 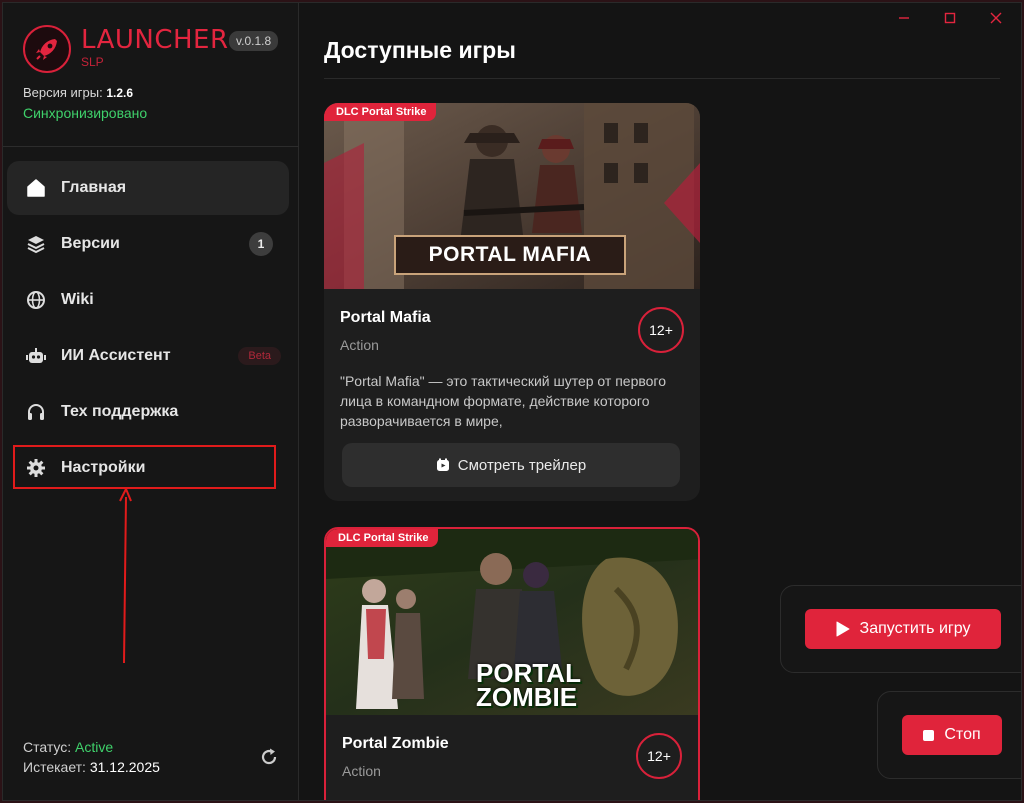 What do you see at coordinates (662, 78) in the screenshot?
I see `title-divider` at bounding box center [662, 78].